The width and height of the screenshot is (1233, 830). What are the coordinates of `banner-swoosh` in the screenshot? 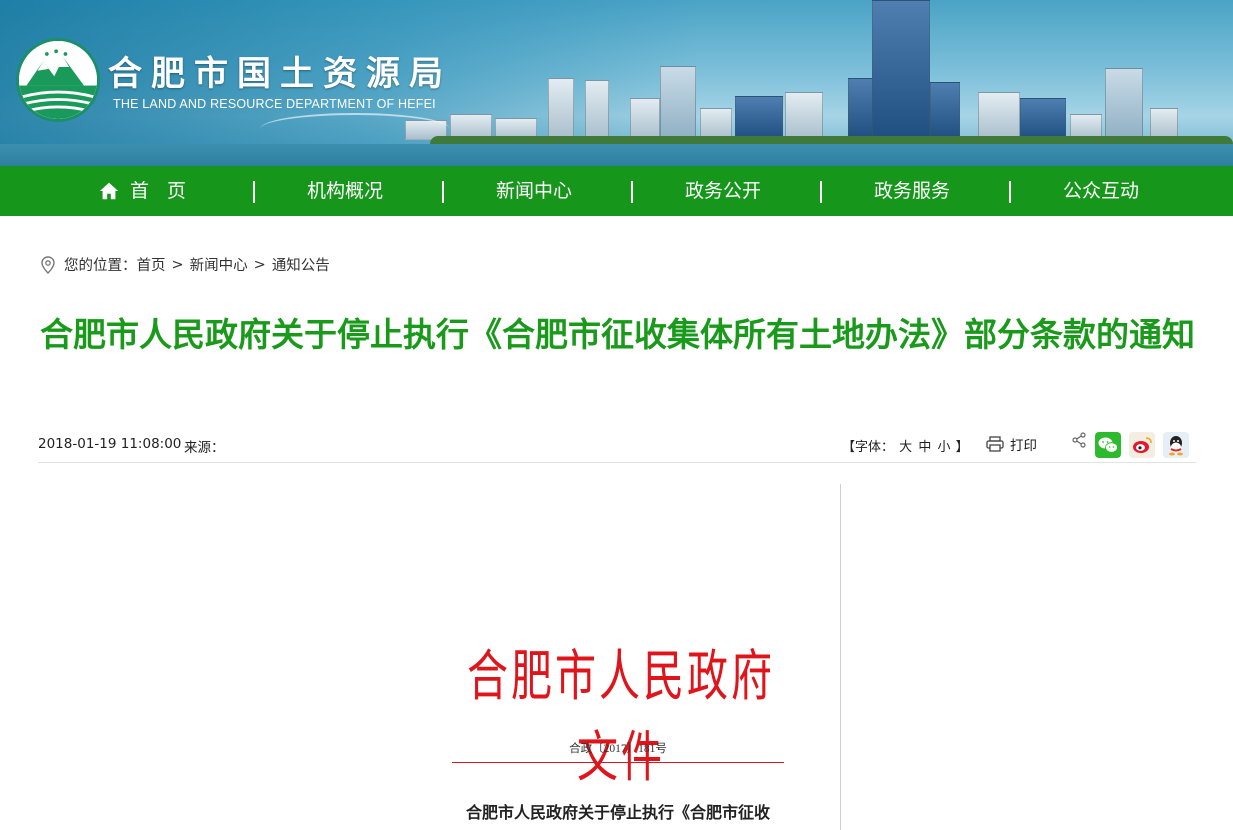 It's located at (355, 129).